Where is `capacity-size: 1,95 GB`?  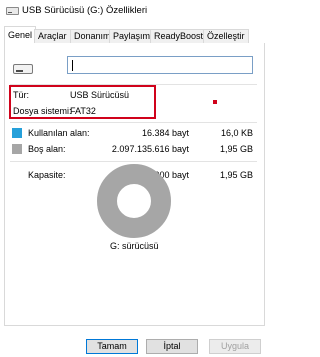
capacity-size: 1,95 GB is located at coordinates (236, 175).